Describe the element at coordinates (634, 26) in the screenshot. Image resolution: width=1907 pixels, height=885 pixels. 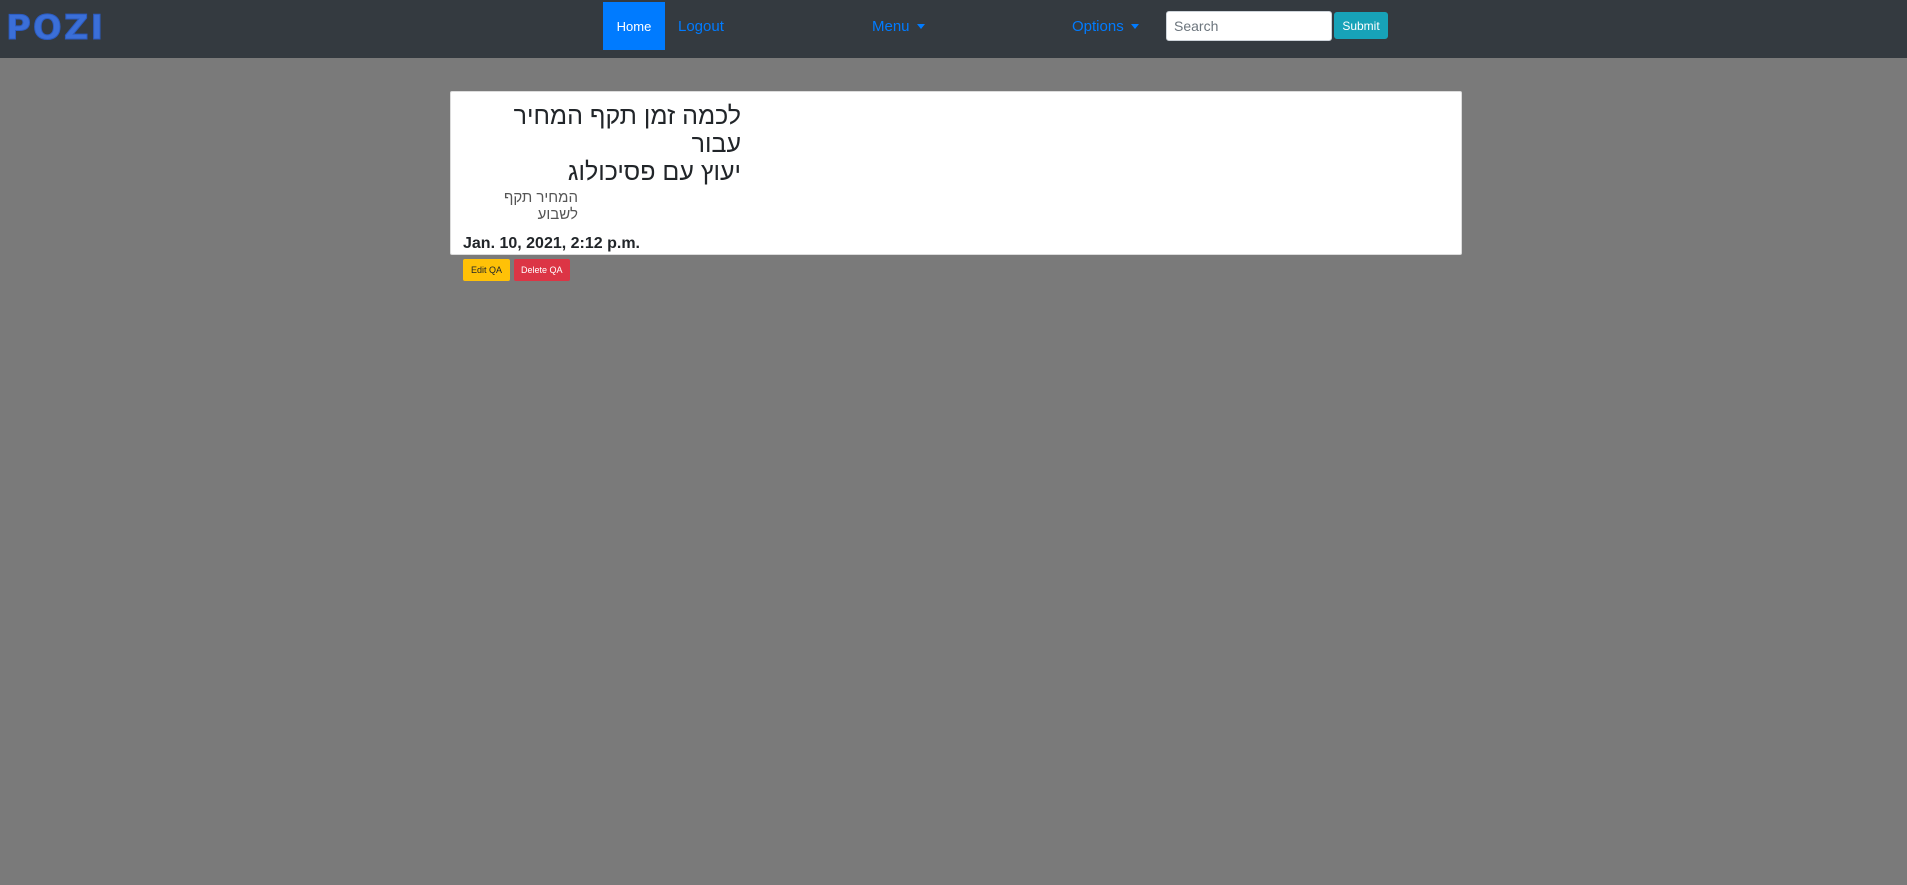
I see `nav-home-link: Home` at that location.